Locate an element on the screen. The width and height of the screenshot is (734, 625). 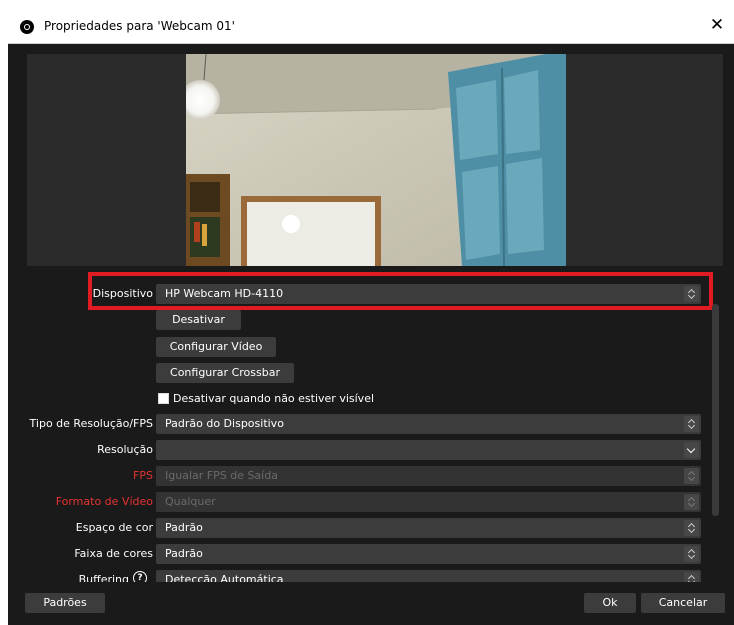
color-space-label: Espaço de cor is located at coordinates (114, 527).